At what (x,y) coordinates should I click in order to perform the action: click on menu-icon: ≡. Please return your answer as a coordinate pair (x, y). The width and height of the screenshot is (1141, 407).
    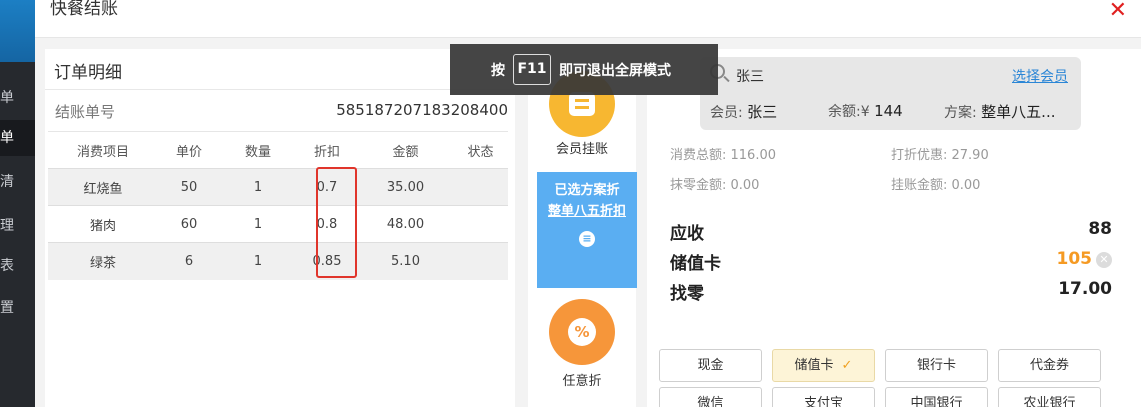
    Looking at the image, I should click on (587, 239).